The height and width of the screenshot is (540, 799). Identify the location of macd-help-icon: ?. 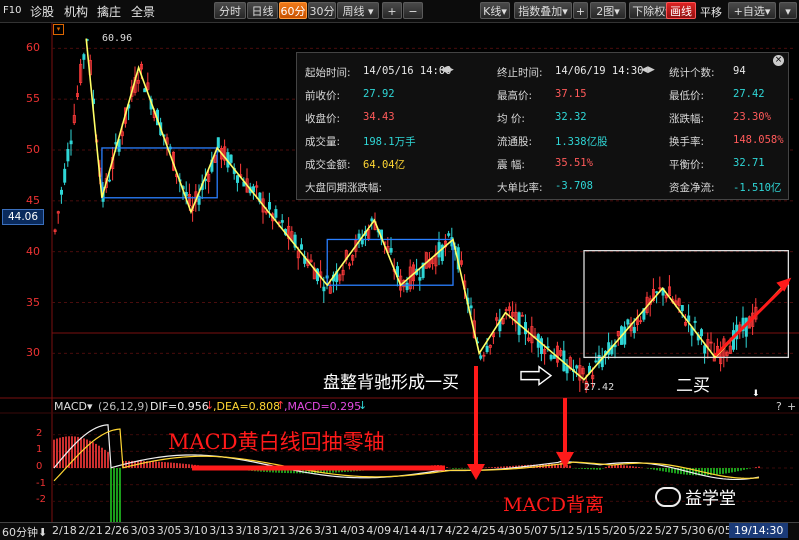
(779, 406).